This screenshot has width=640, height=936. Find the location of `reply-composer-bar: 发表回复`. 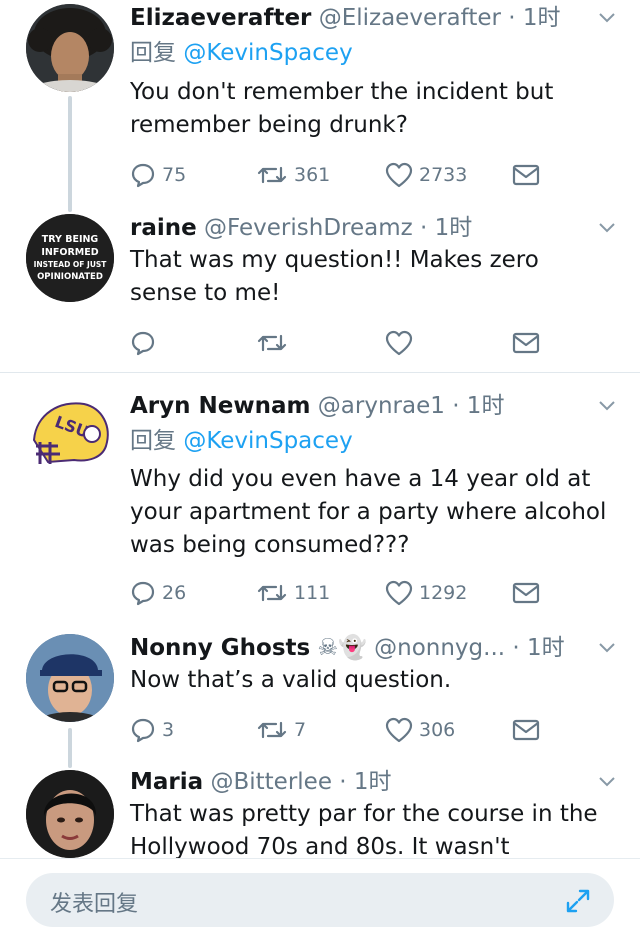

reply-composer-bar: 发表回复 is located at coordinates (320, 897).